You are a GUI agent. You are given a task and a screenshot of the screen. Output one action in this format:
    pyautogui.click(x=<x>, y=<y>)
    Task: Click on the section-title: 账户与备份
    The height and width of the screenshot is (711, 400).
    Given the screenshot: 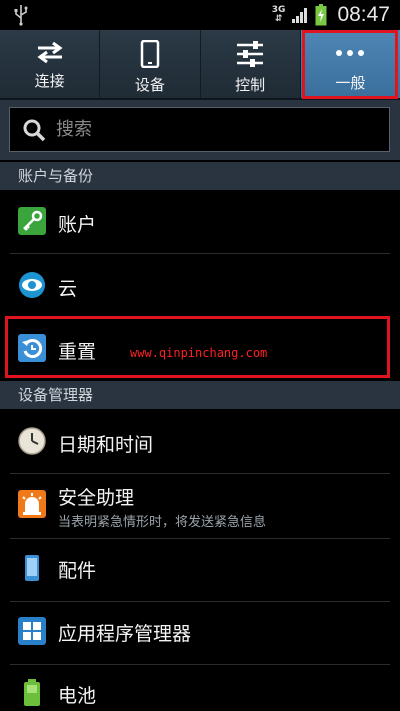 What is the action you would take?
    pyautogui.click(x=56, y=176)
    